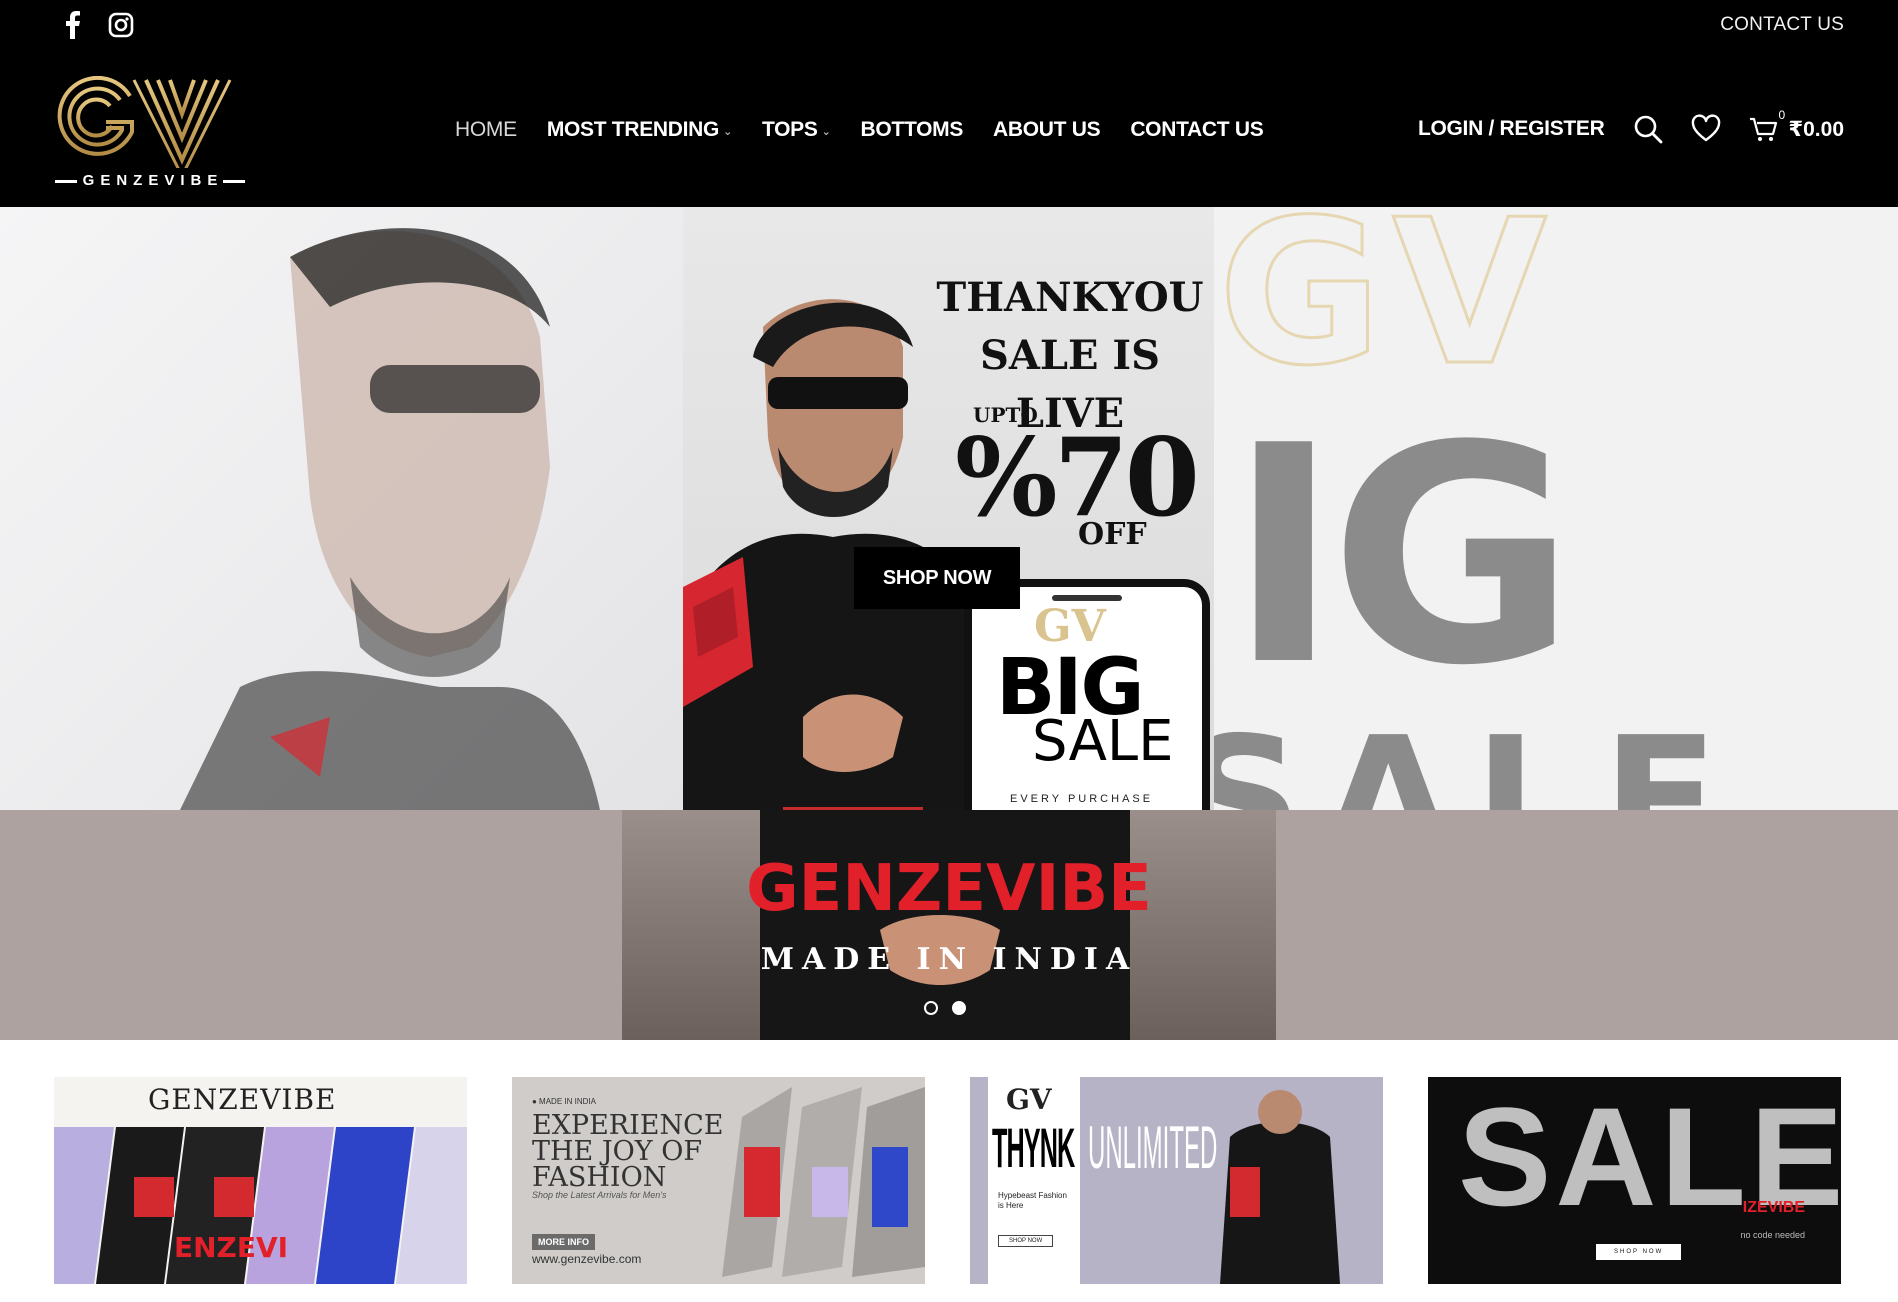  What do you see at coordinates (1706, 129) in the screenshot?
I see `wishlist-heart-icon` at bounding box center [1706, 129].